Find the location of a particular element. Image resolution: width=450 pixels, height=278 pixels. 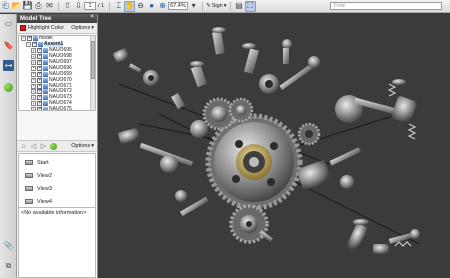

hand-tool-icon: ✋ is located at coordinates (130, 6).